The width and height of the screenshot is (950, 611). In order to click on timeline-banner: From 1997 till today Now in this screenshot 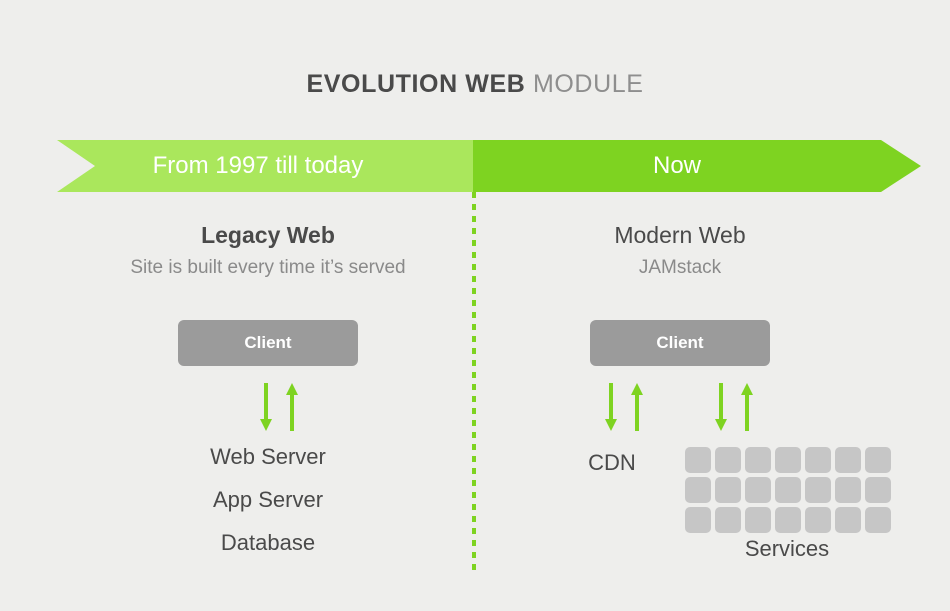, I will do `click(489, 166)`.